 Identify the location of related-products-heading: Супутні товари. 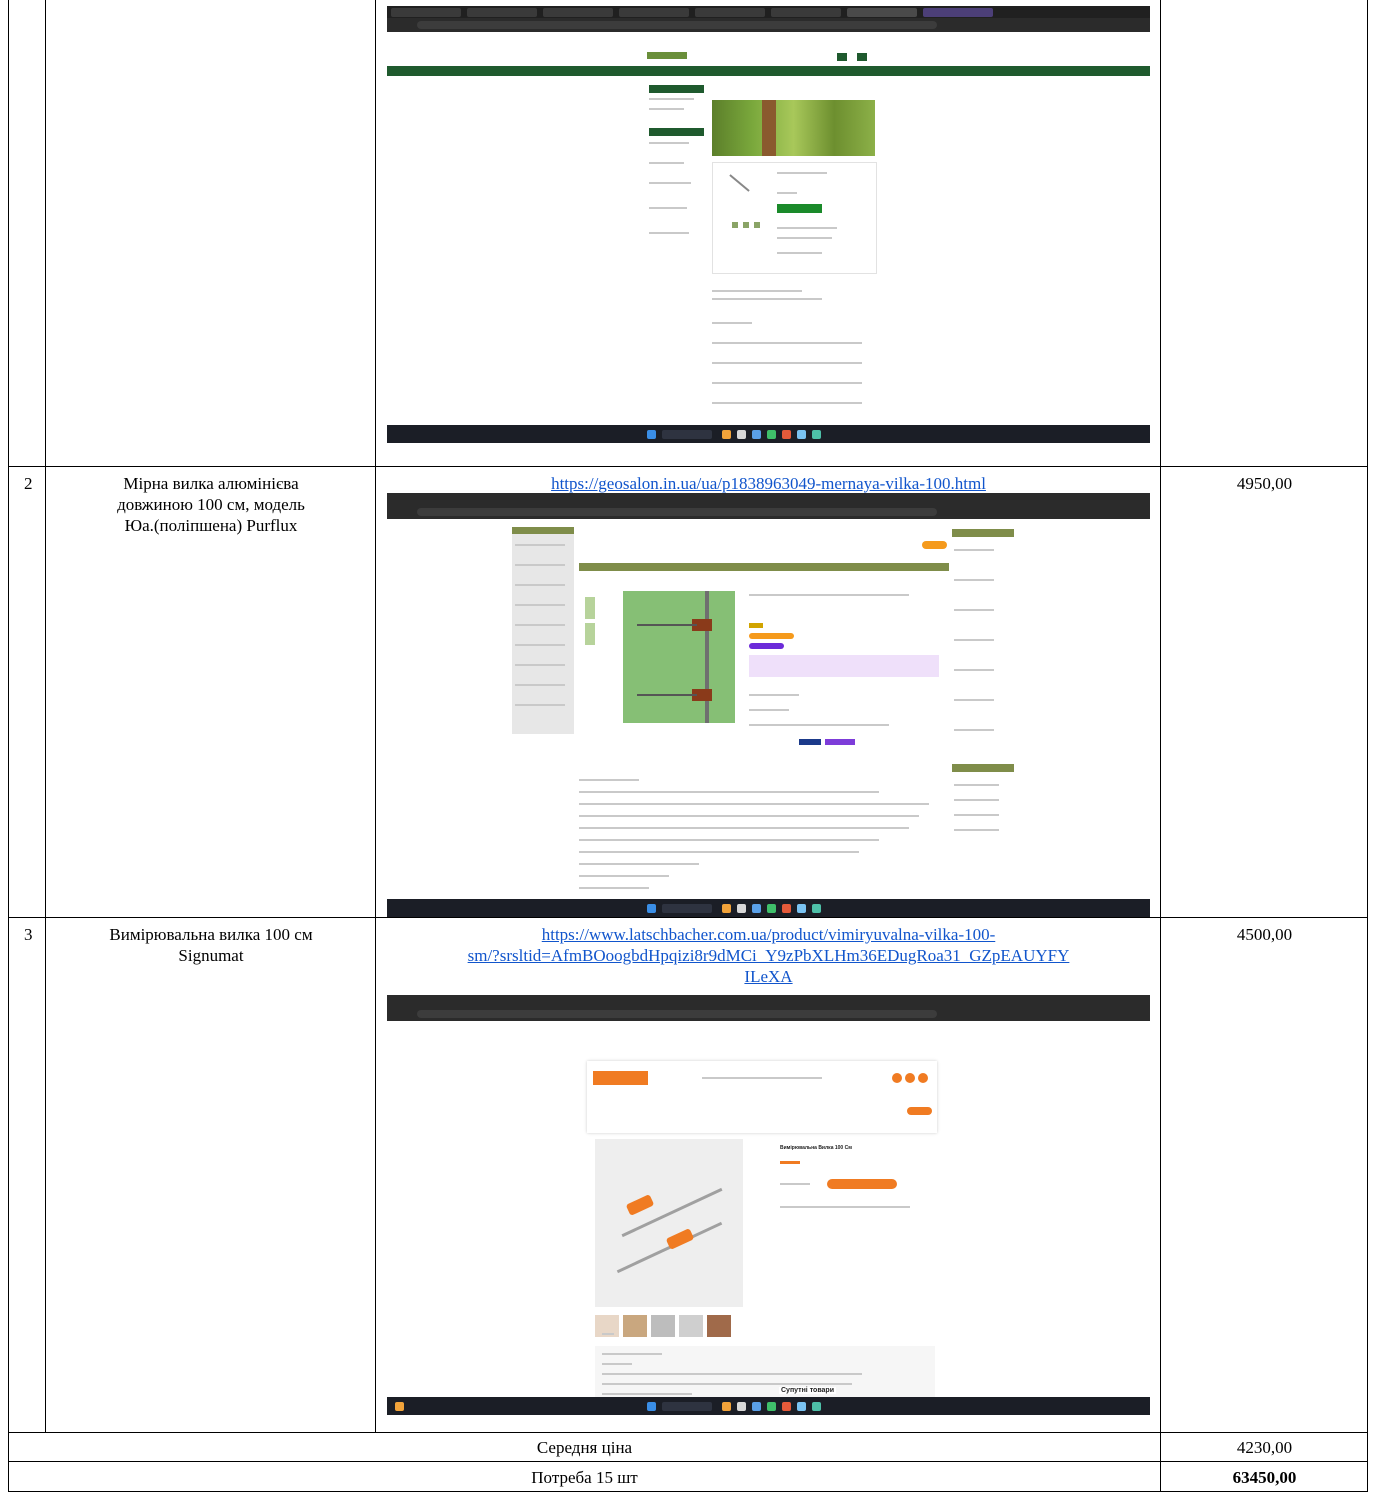
(807, 1390).